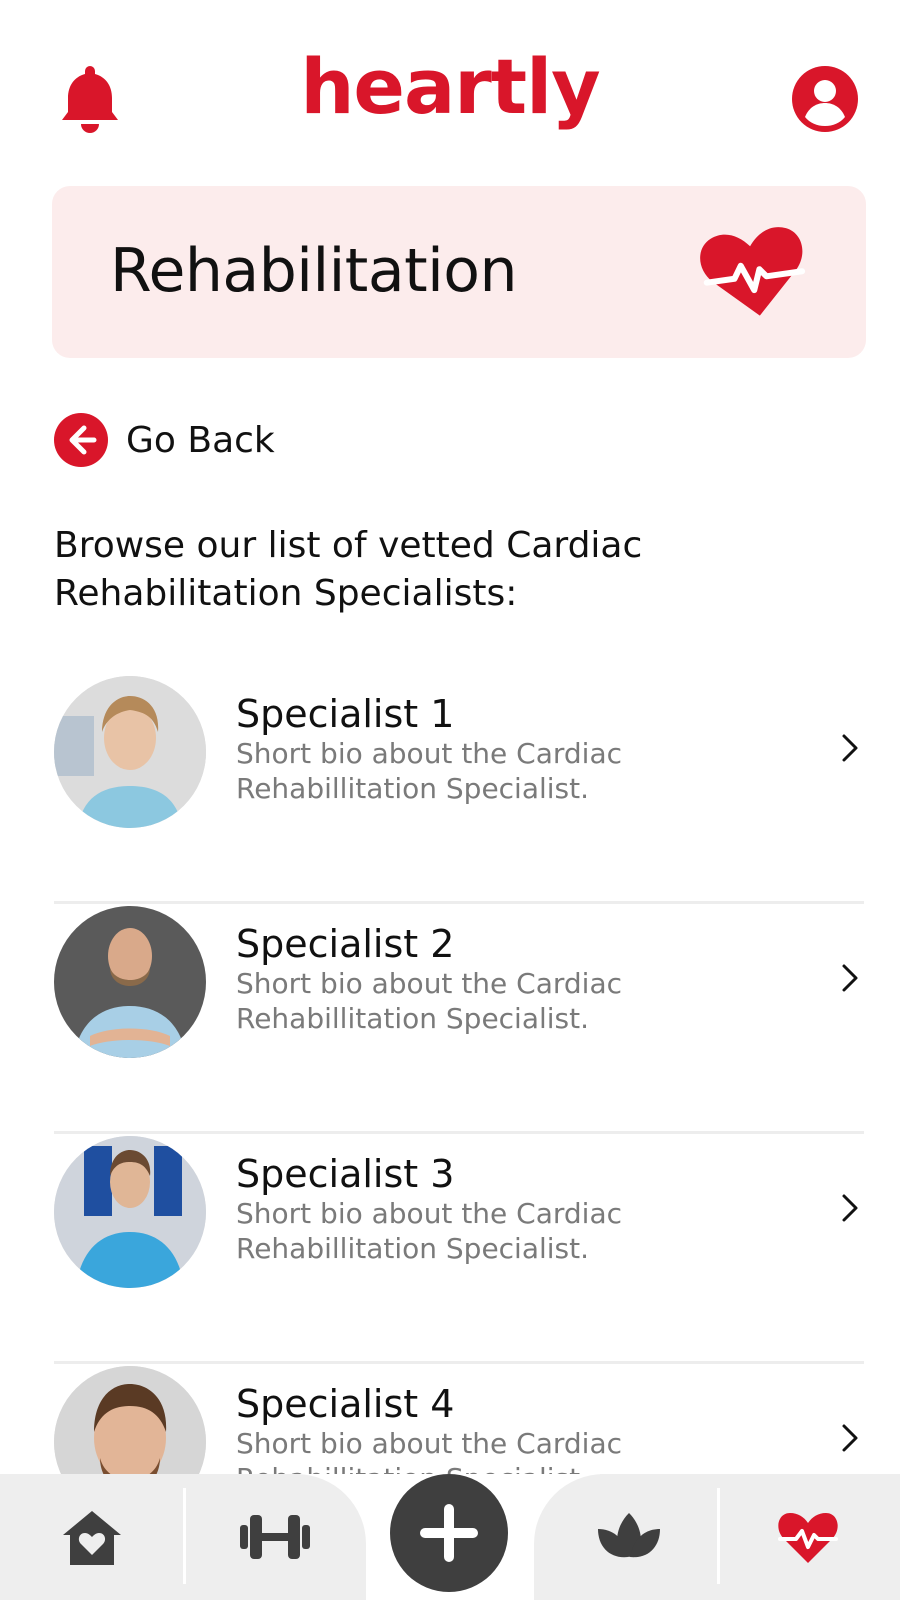 The height and width of the screenshot is (1600, 900). I want to click on lotus-icon, so click(629, 1535).